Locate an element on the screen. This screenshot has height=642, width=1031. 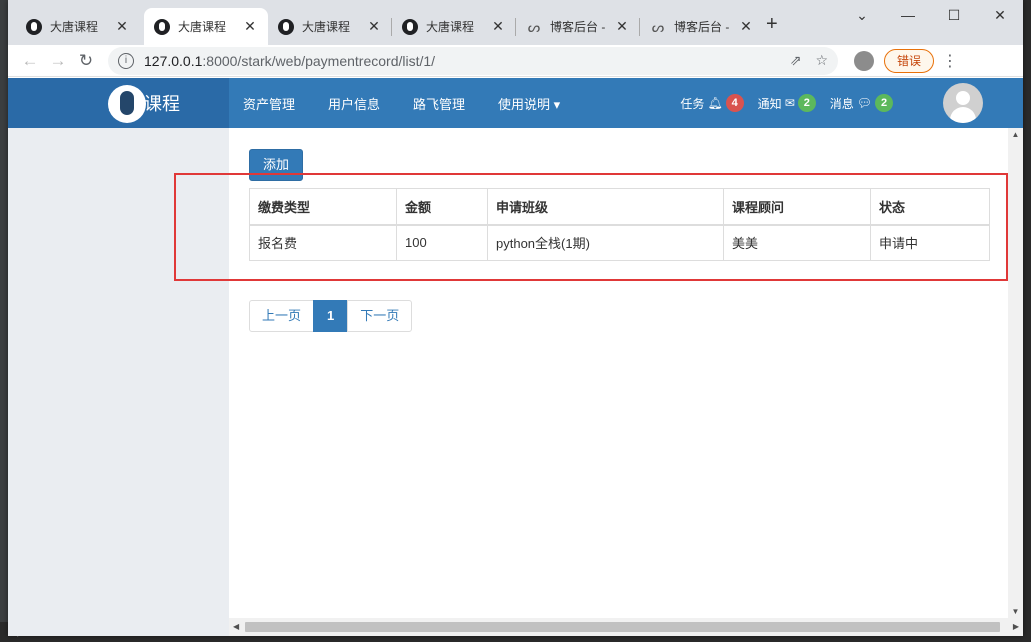
table-row: 报名费 100 python全栈(1期) 美美 申请中 is located at coordinates (619, 242).